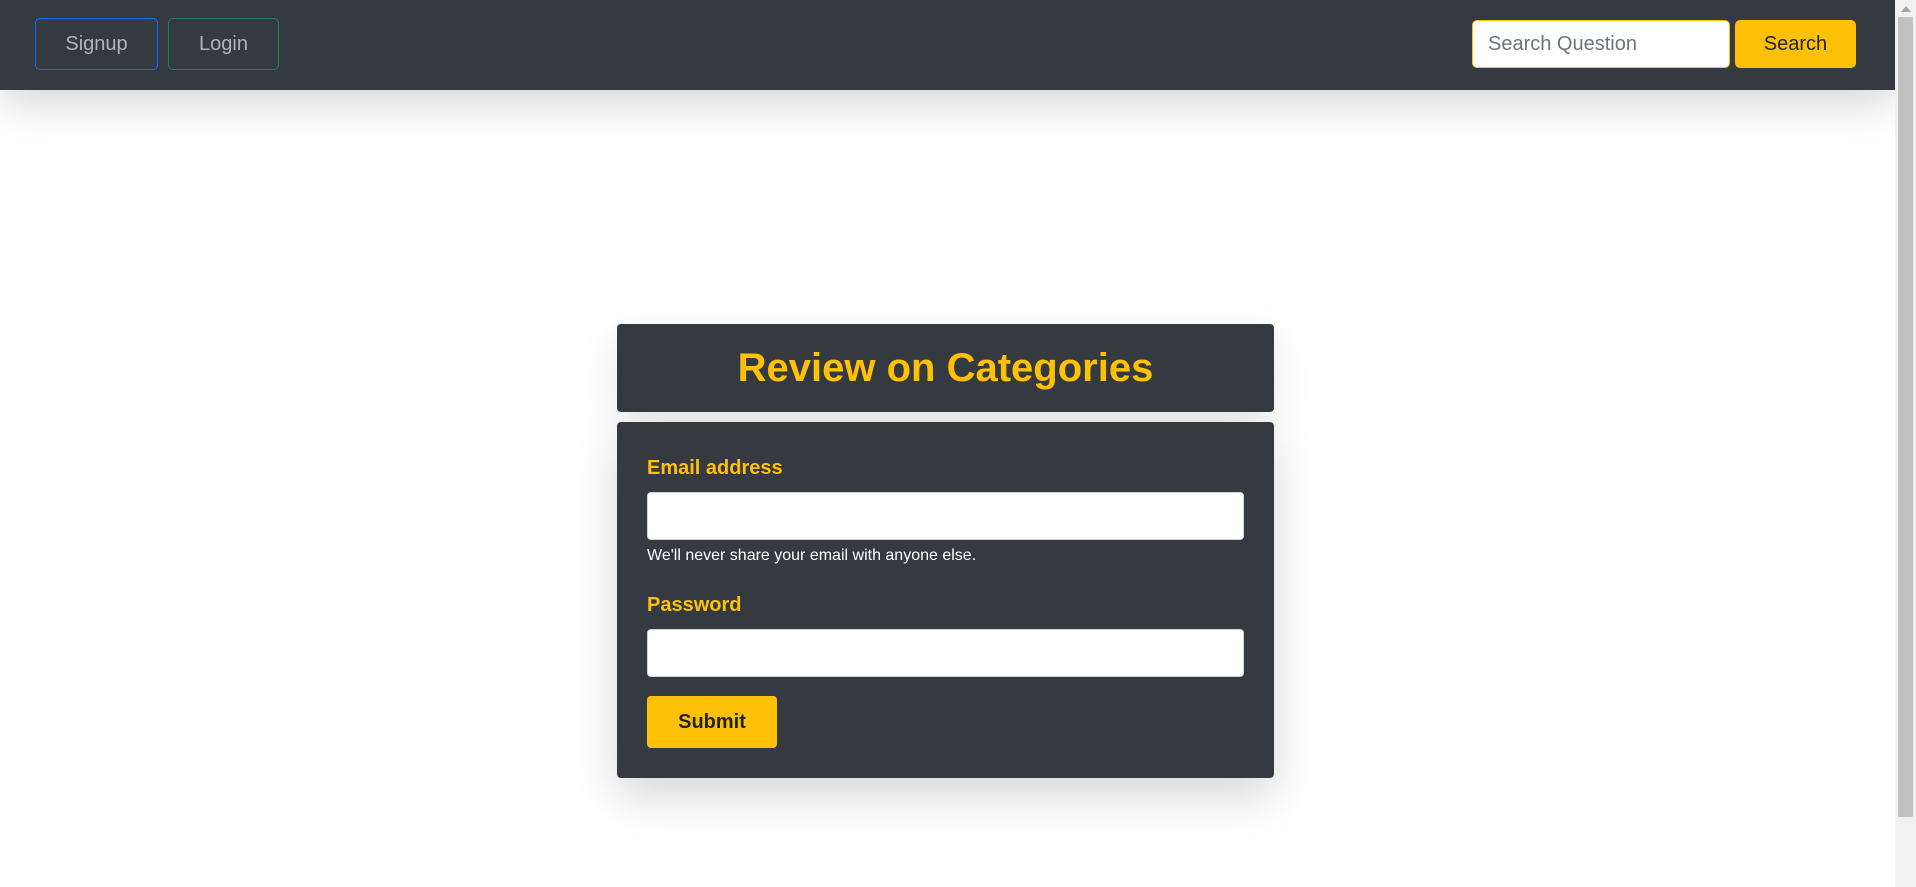  Describe the element at coordinates (945, 516) in the screenshot. I see `email-field` at that location.